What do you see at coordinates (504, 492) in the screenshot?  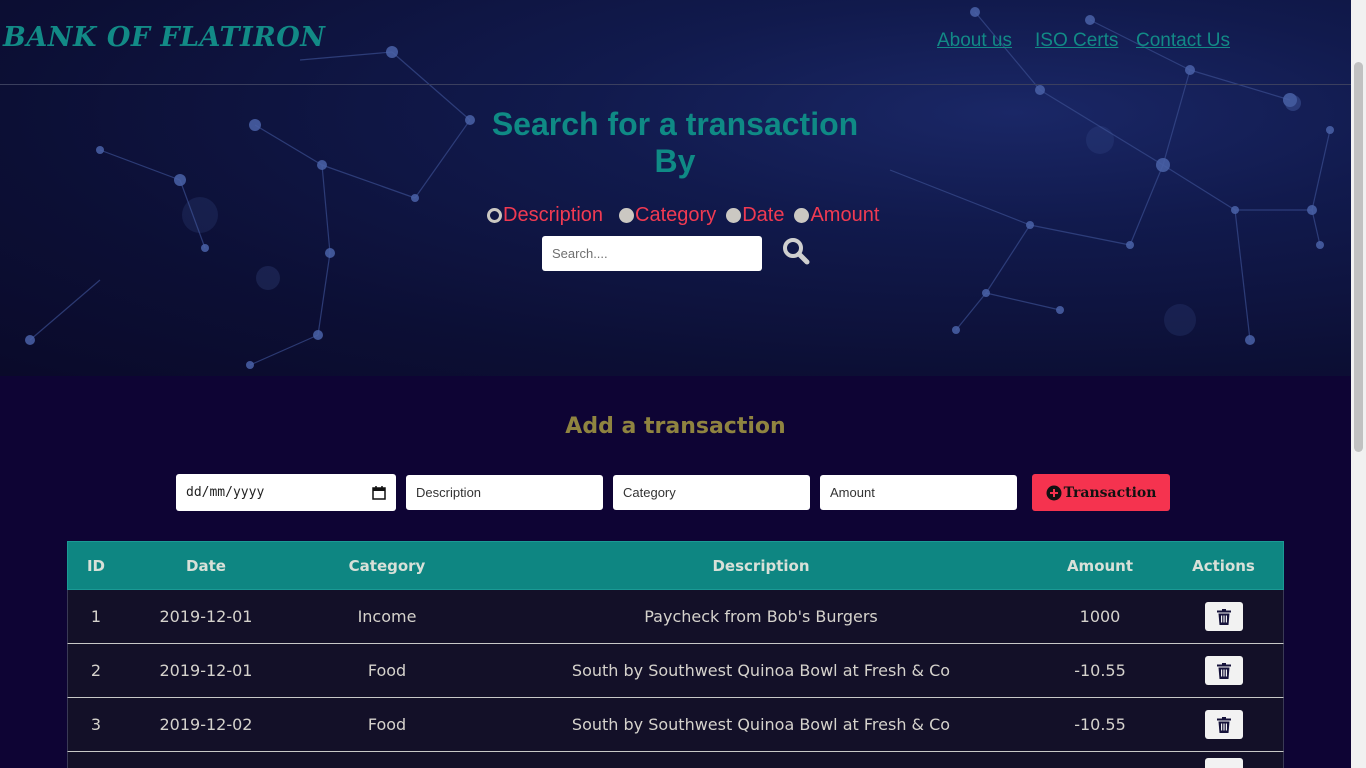 I see `description-input` at bounding box center [504, 492].